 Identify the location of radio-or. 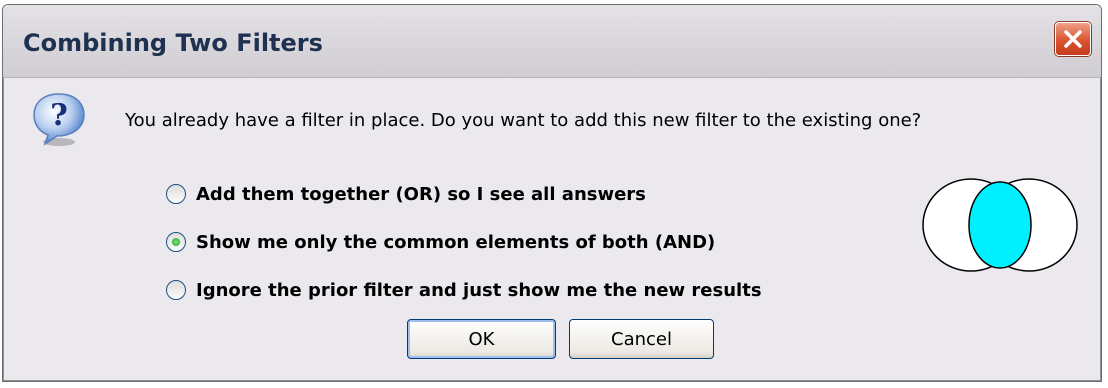
(176, 194).